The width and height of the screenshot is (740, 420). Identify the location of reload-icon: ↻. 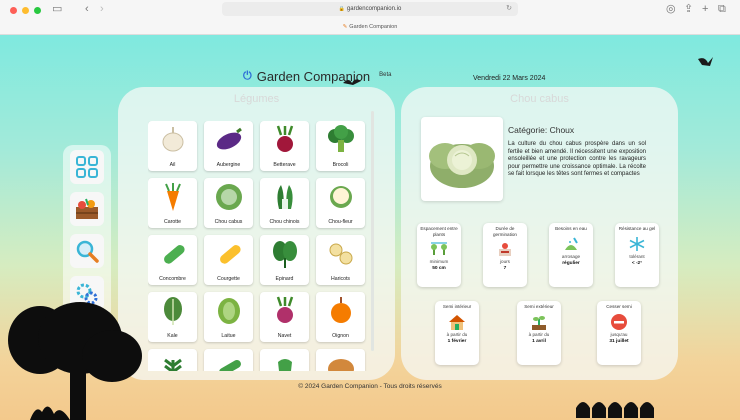
(509, 9).